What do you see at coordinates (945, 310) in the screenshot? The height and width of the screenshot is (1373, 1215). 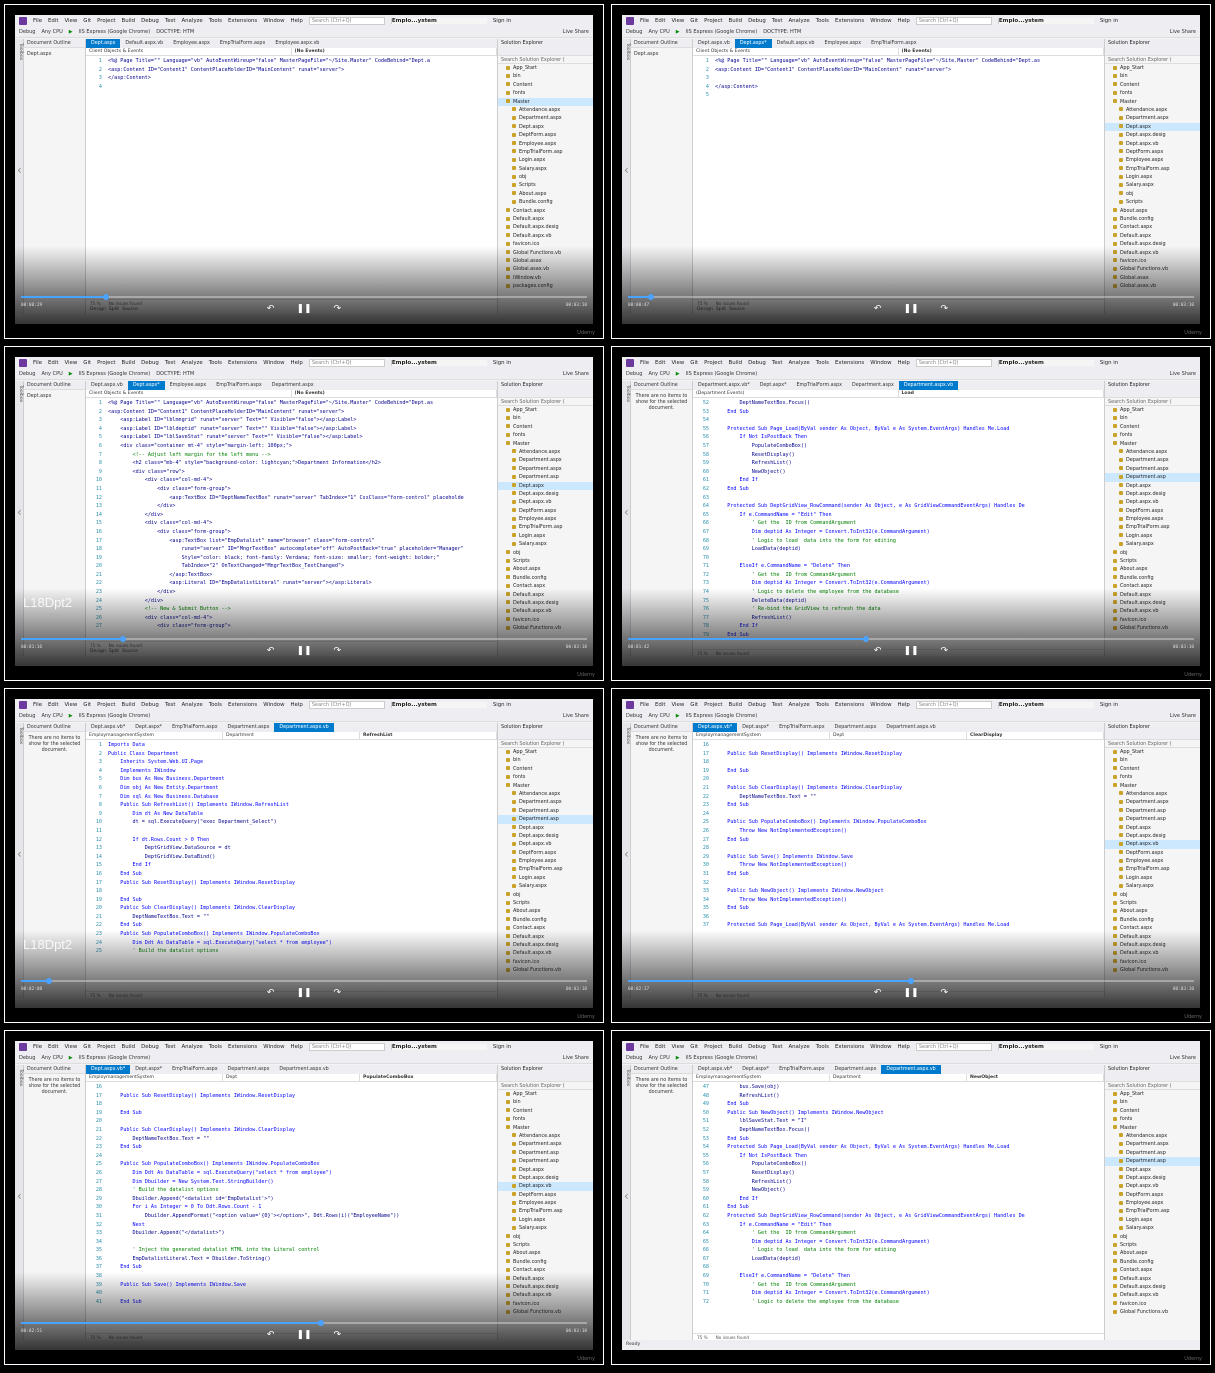 I see `forward-icon: ↷` at bounding box center [945, 310].